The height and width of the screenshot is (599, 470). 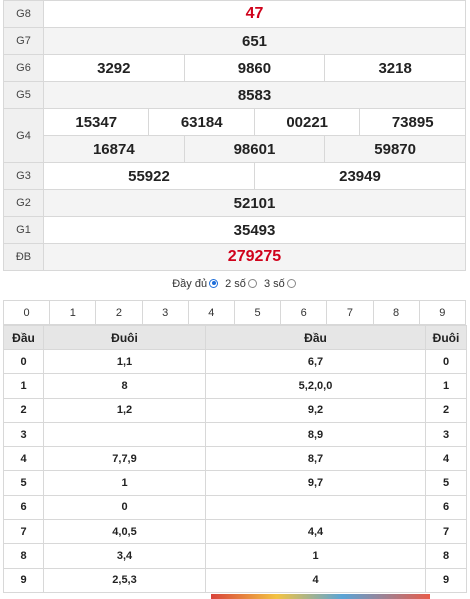 I want to click on filter-full-label: Đầy đủ, so click(x=190, y=284).